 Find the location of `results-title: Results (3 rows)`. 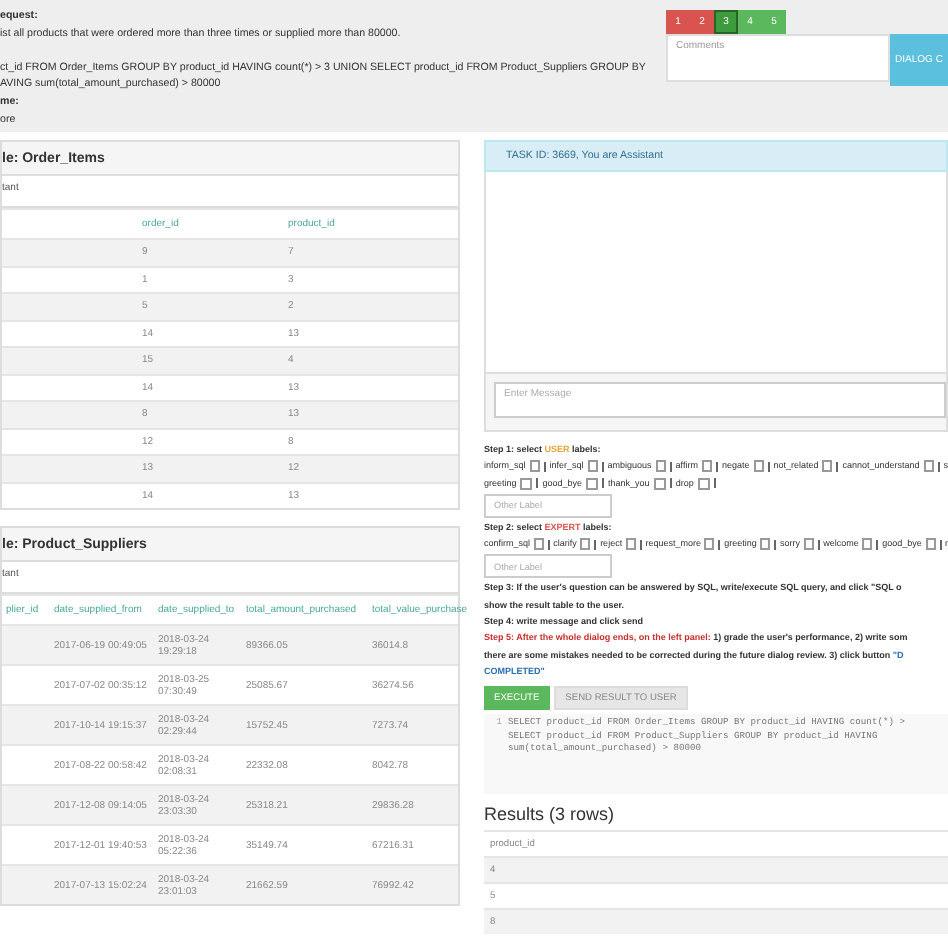

results-title: Results (3 rows) is located at coordinates (550, 814).